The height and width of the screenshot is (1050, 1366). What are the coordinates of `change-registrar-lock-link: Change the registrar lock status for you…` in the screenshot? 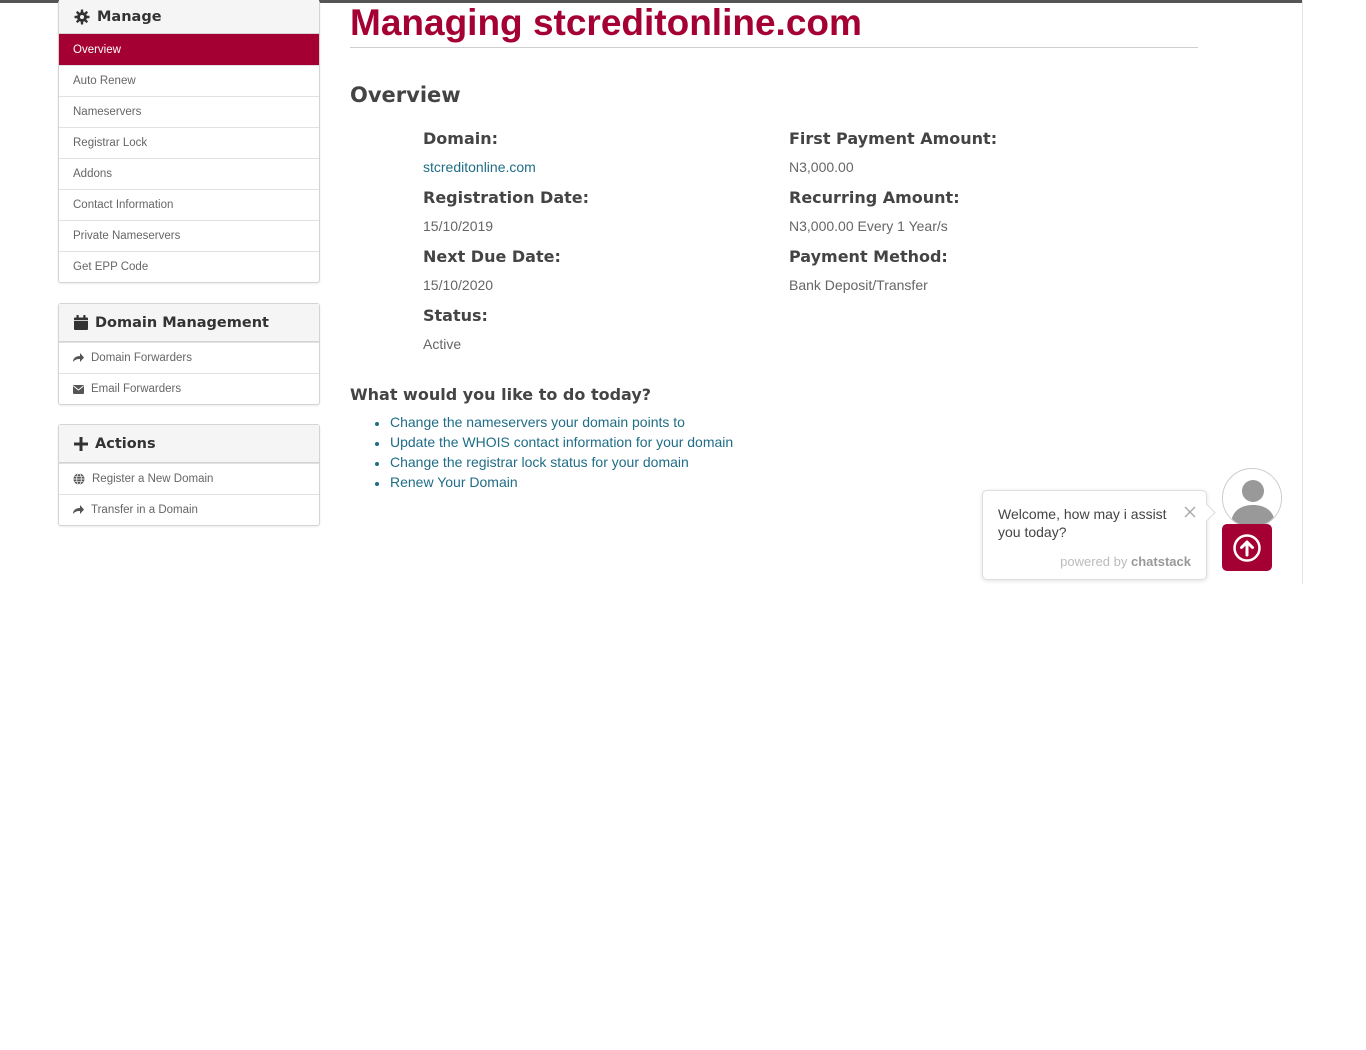 It's located at (553, 464).